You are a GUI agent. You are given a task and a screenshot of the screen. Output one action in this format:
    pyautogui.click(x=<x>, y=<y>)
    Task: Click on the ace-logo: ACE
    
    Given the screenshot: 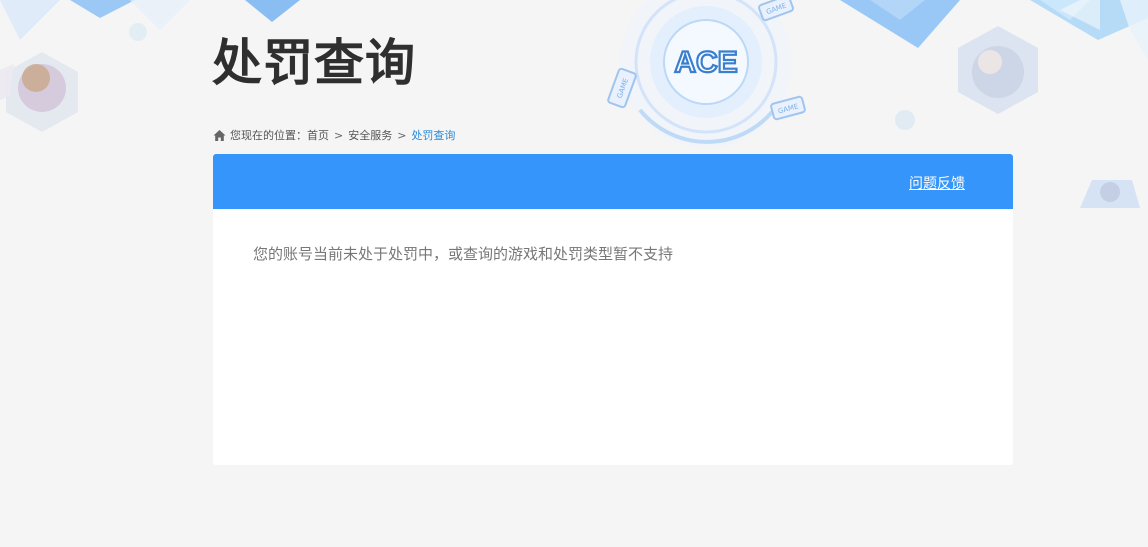 What is the action you would take?
    pyautogui.click(x=706, y=62)
    